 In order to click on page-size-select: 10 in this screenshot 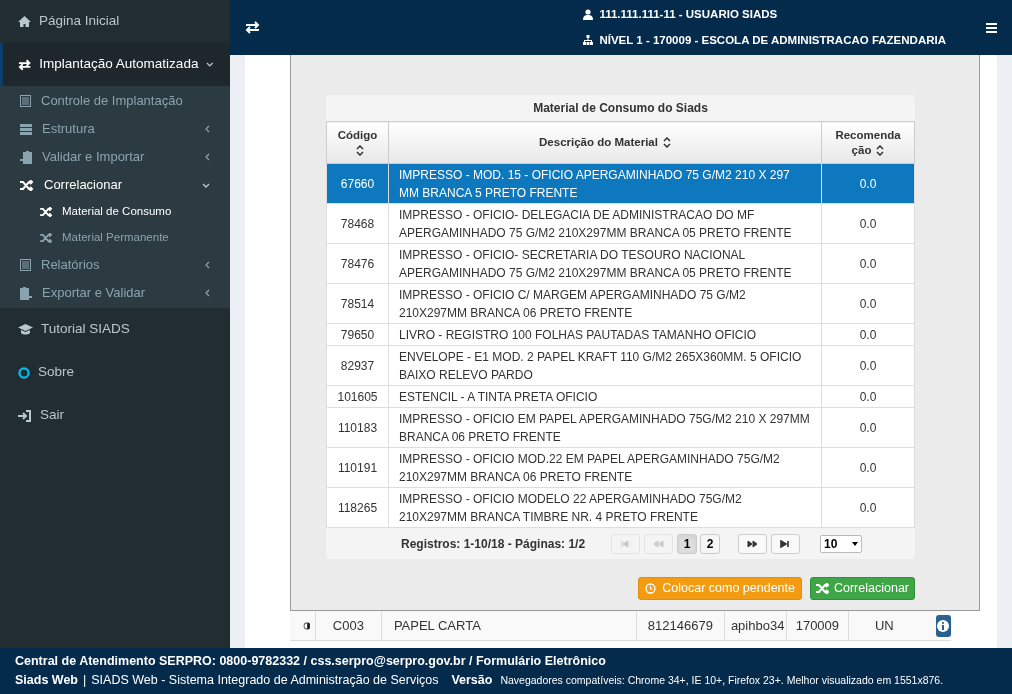, I will do `click(841, 543)`.